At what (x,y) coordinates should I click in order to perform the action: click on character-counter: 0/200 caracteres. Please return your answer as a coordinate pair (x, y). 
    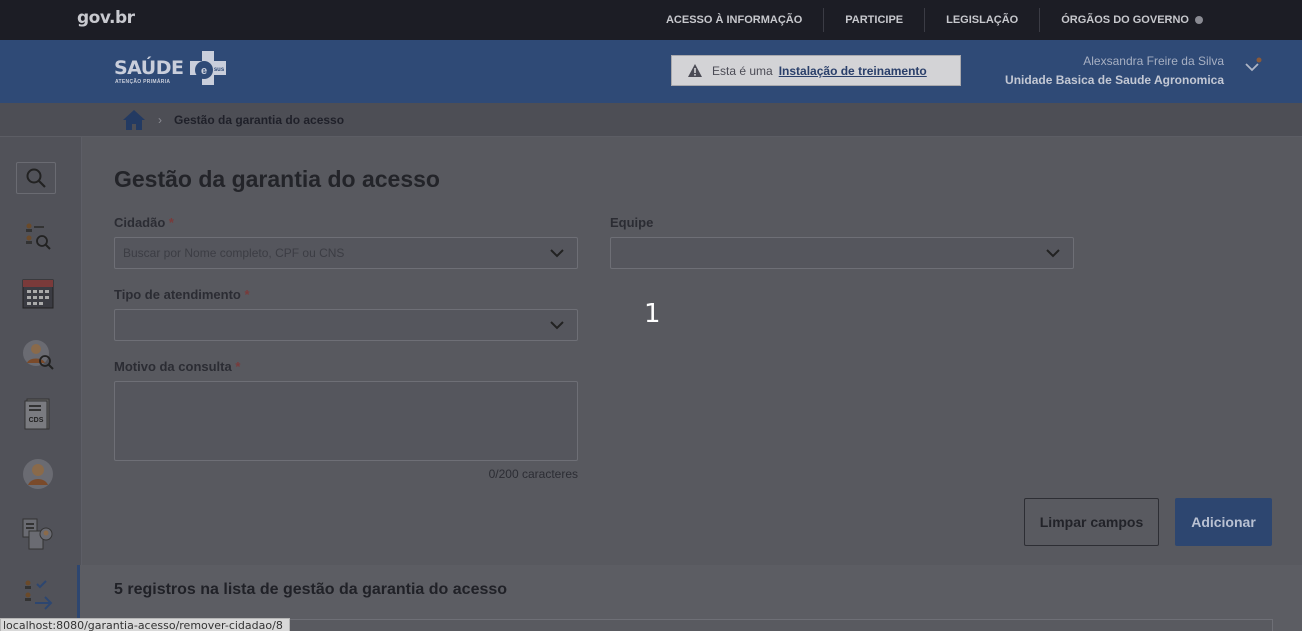
    Looking at the image, I should click on (533, 474).